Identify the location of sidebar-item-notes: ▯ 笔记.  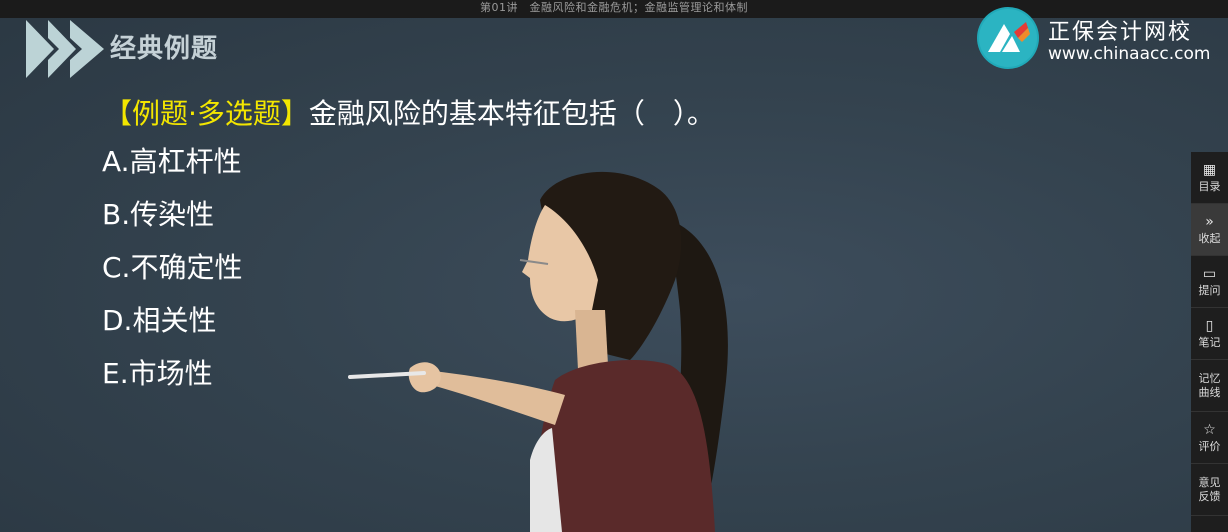
(1209, 334).